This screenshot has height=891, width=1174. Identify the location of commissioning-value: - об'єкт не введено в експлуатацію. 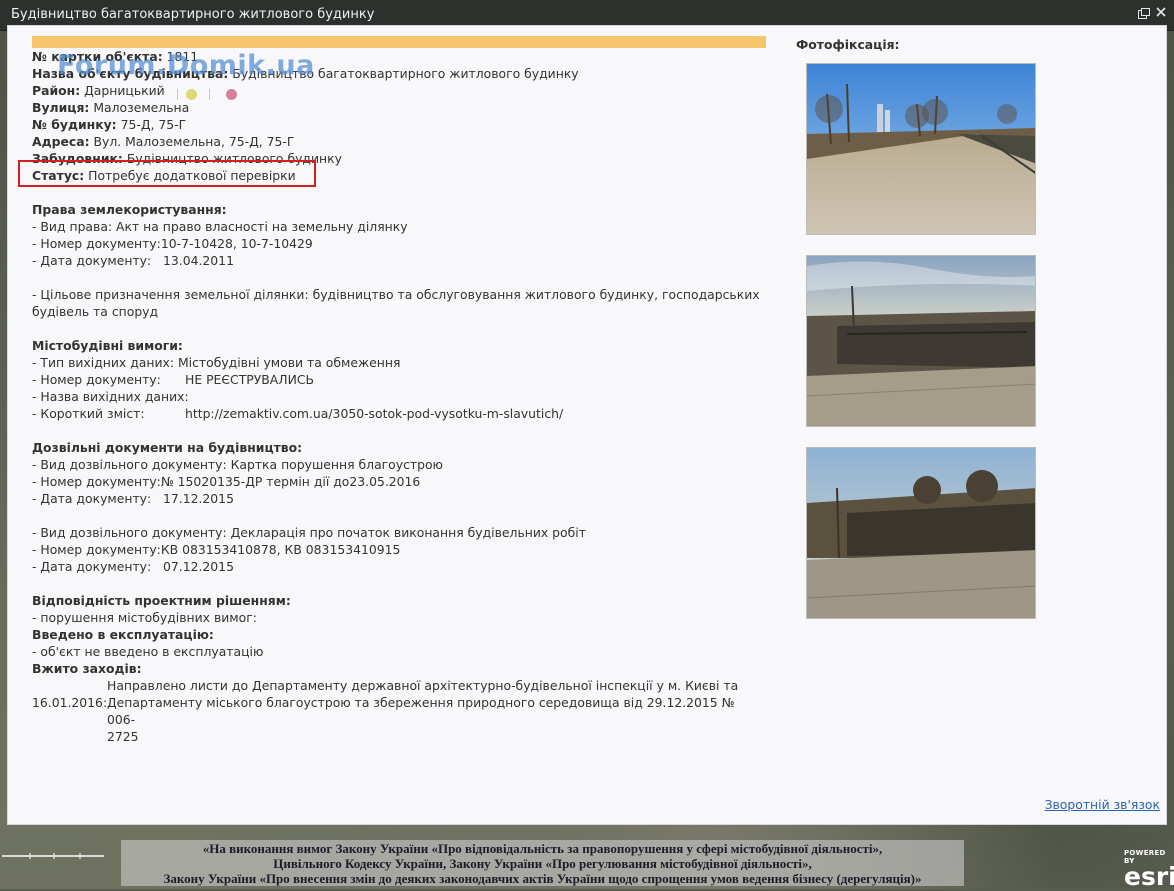
(148, 651).